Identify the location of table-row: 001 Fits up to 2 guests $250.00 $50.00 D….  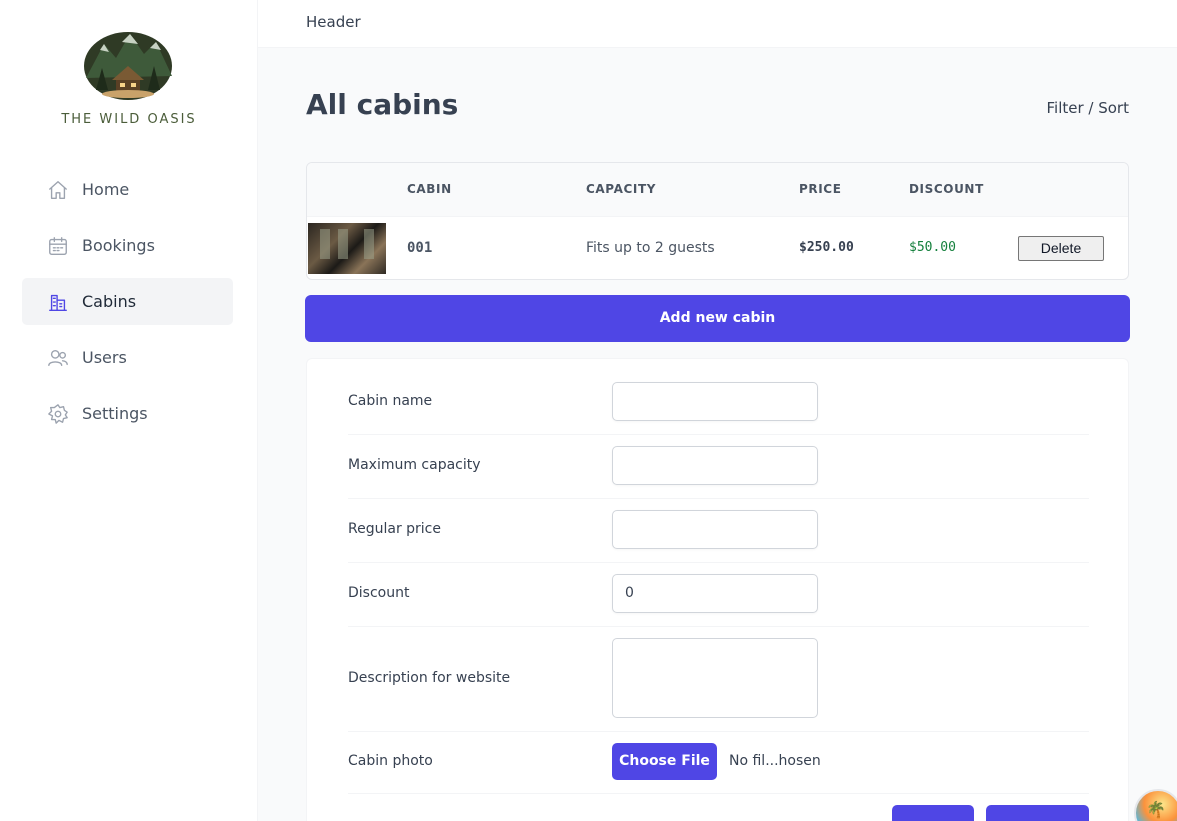
(717, 248).